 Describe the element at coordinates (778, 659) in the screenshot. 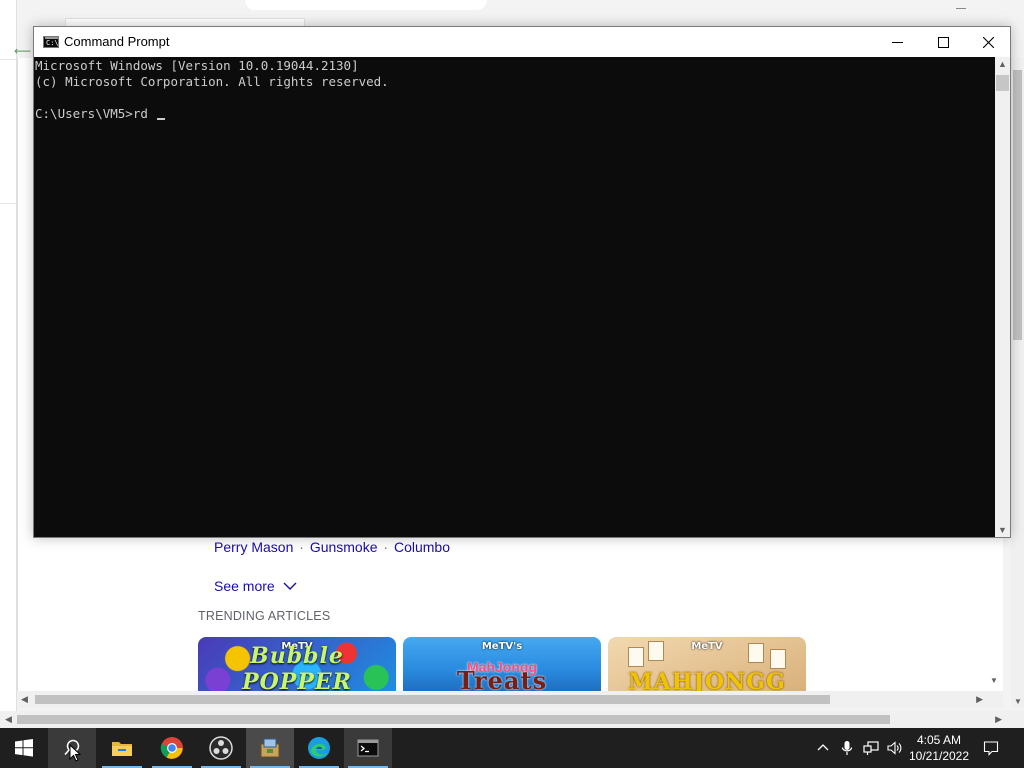

I see `mahjong-tile` at that location.